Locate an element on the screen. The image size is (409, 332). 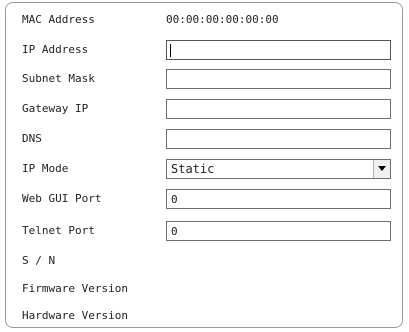
subnet-mask-label: Subnet Mask is located at coordinates (58, 78).